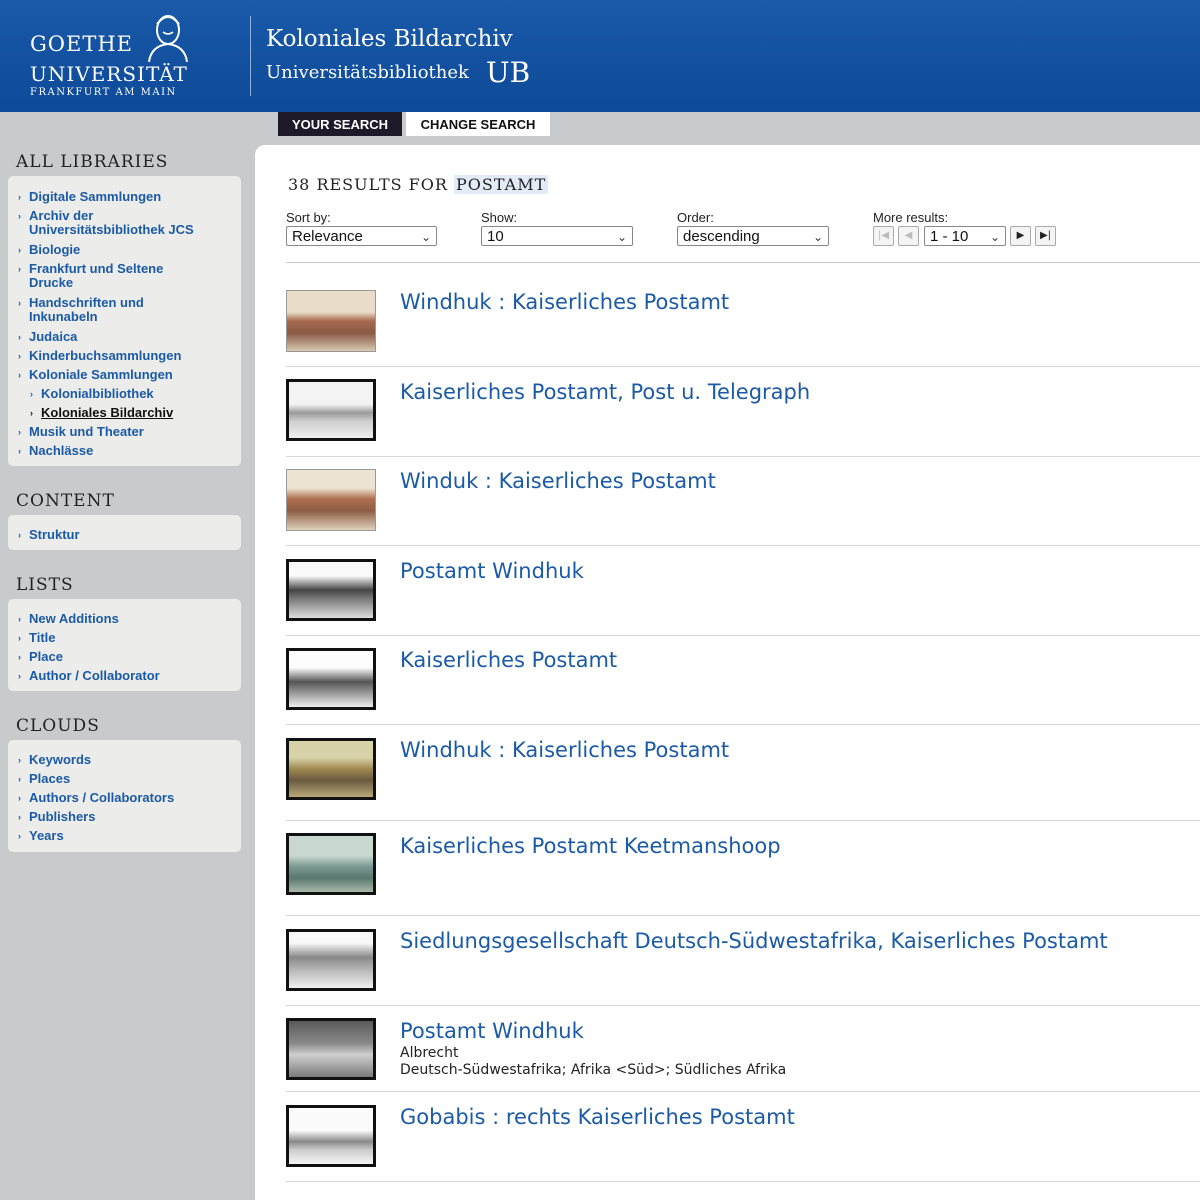 This screenshot has height=1200, width=1200. Describe the element at coordinates (60, 759) in the screenshot. I see `sidebar-item-label: Keywords` at that location.